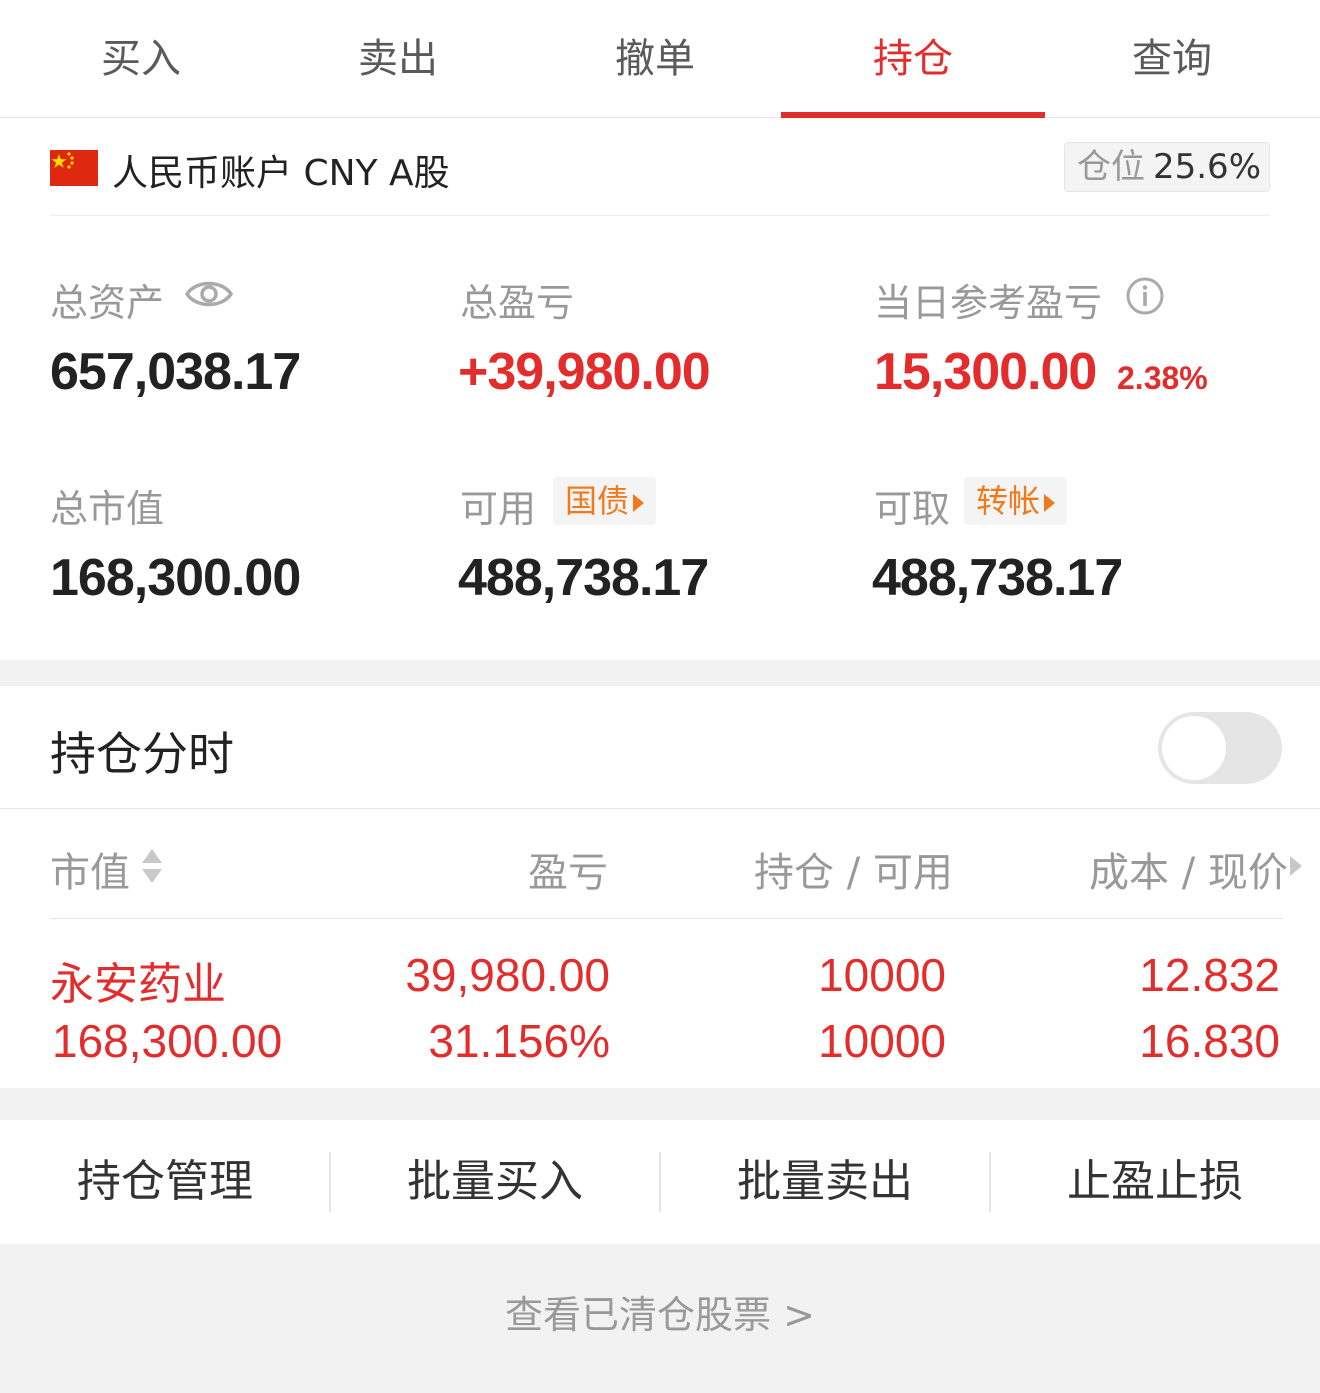 This screenshot has width=1320, height=1393. I want to click on batch-sell-button: 批量卖出, so click(825, 1182).